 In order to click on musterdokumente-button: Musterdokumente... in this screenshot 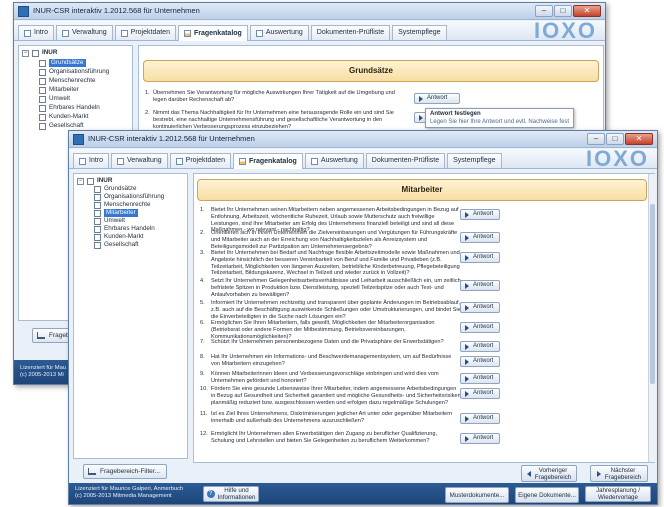, I will do `click(477, 495)`.